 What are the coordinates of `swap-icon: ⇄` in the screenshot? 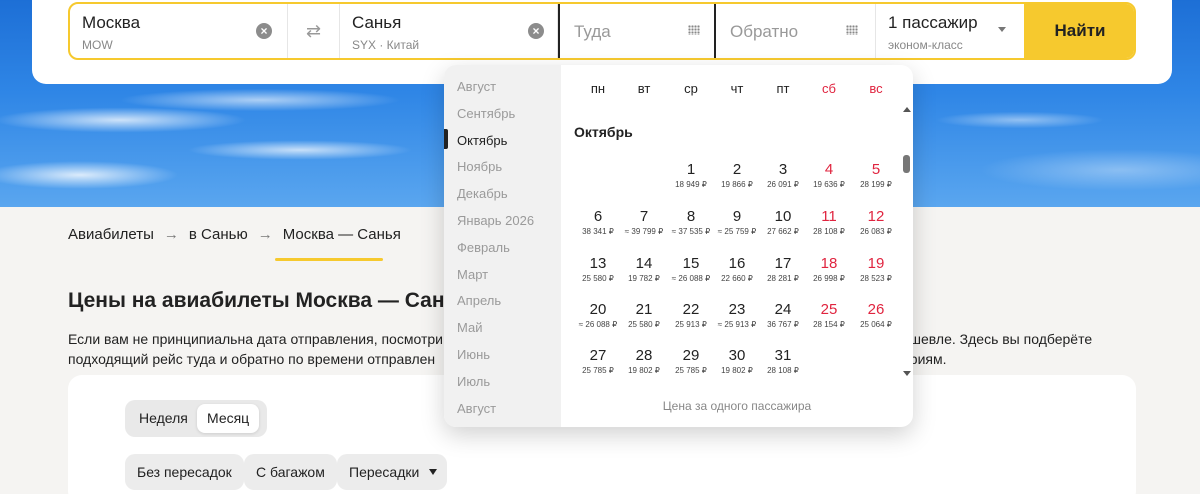 It's located at (314, 31).